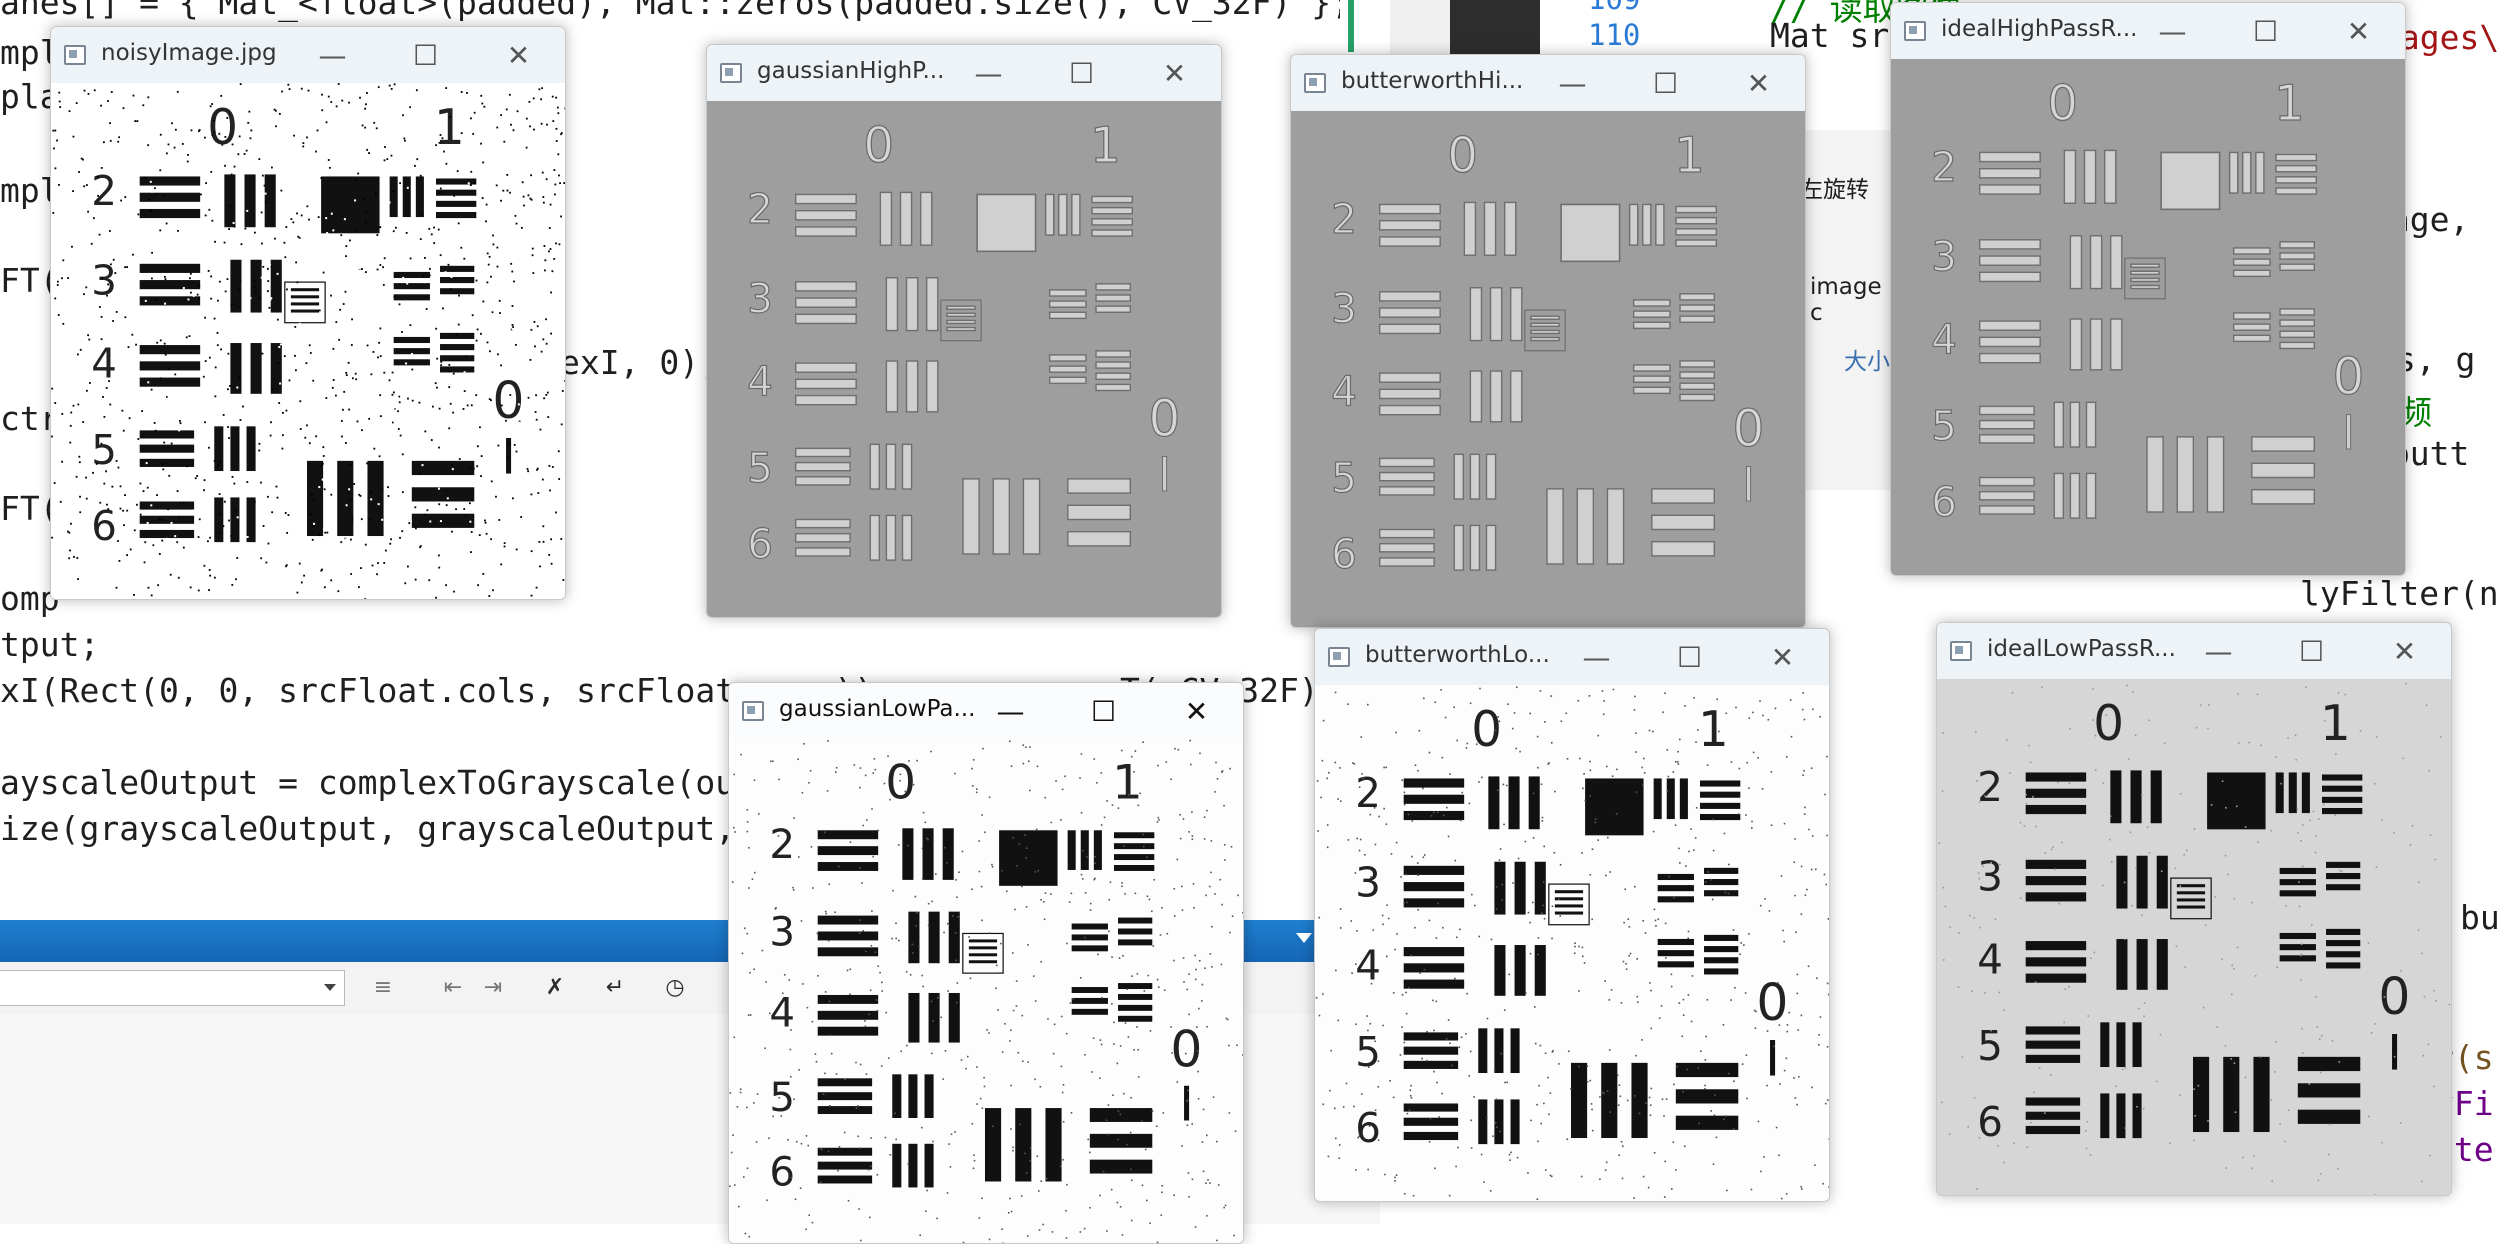 The image size is (2499, 1244). I want to click on window-titlebar: idealHighPassR...—☐✕, so click(2148, 31).